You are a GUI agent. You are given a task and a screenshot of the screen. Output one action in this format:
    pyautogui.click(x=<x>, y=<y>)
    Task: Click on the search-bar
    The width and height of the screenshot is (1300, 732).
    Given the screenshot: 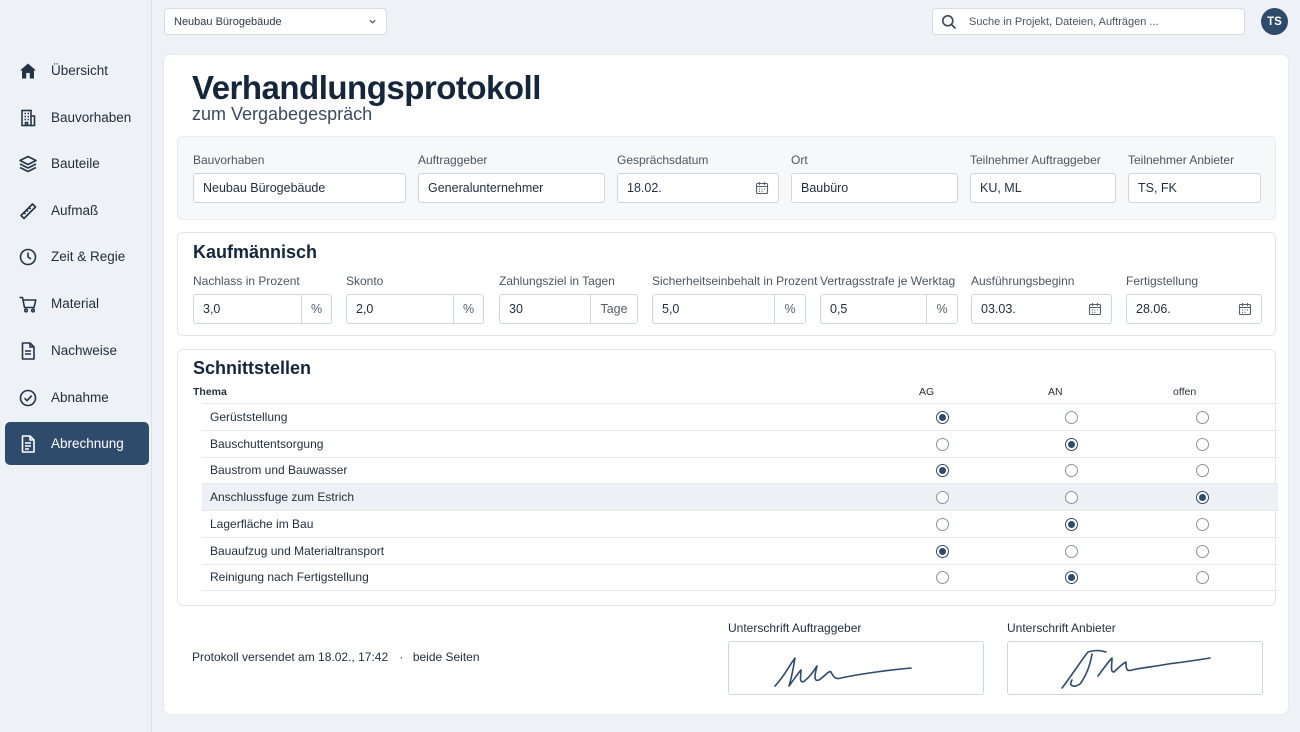 What is the action you would take?
    pyautogui.click(x=1088, y=21)
    